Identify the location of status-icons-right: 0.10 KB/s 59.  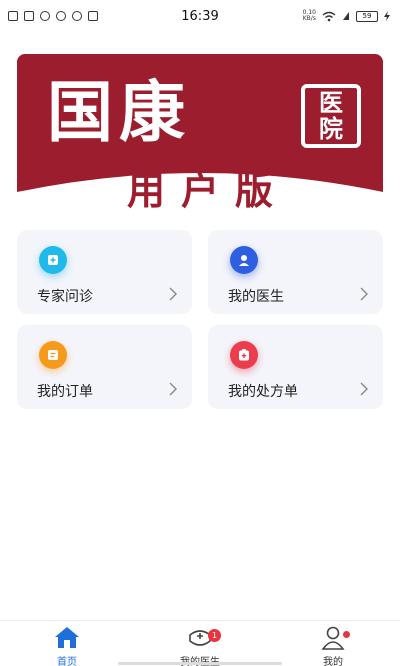
(346, 16).